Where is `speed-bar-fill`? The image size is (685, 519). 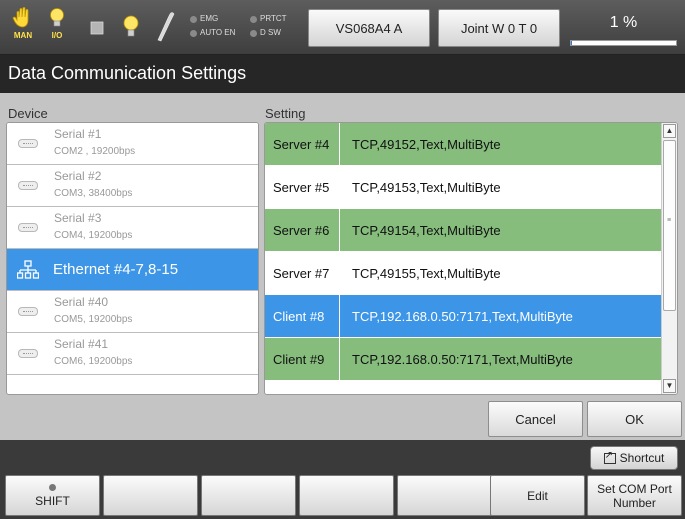 speed-bar-fill is located at coordinates (572, 43).